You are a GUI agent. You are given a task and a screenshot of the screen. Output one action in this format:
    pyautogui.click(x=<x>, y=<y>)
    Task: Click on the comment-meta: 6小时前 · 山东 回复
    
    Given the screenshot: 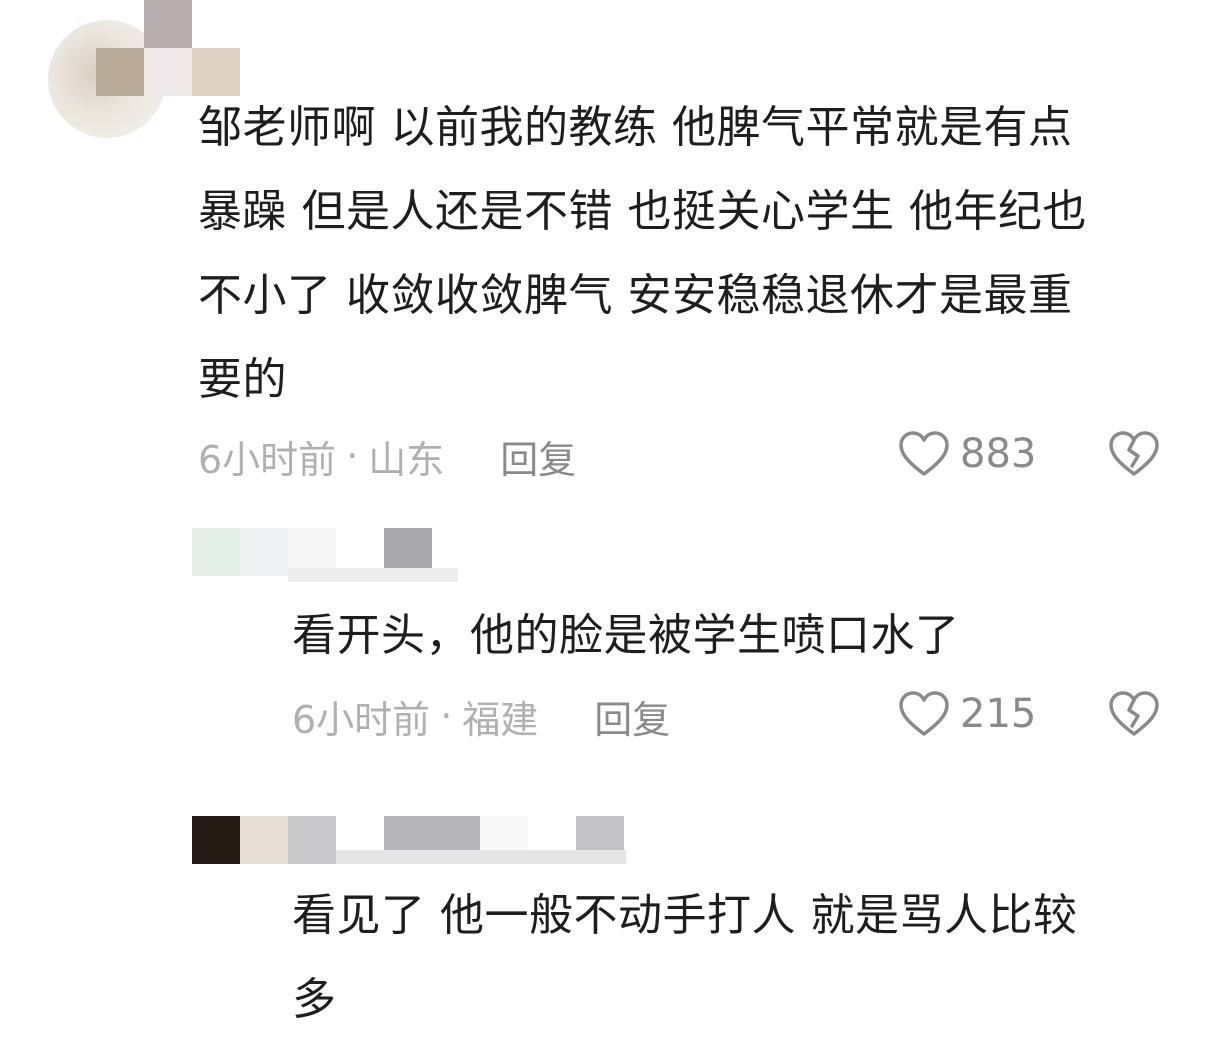 What is the action you would take?
    pyautogui.click(x=387, y=457)
    